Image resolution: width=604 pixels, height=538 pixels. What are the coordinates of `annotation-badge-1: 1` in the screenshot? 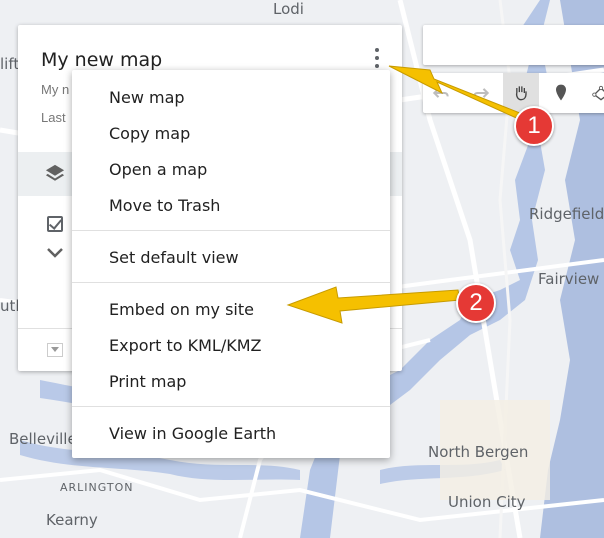 It's located at (534, 126).